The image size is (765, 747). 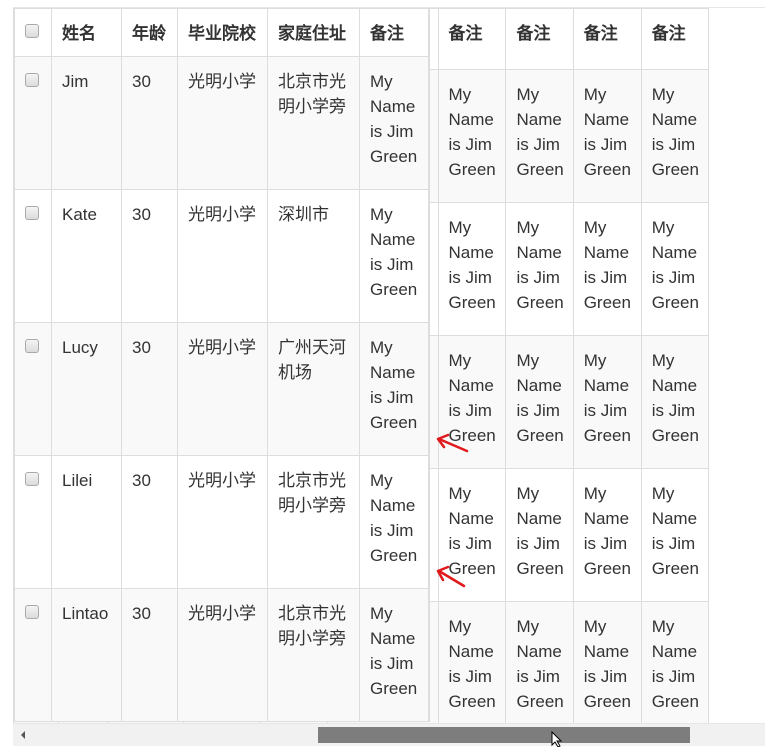 I want to click on cell-name: Lintao, so click(x=86, y=655).